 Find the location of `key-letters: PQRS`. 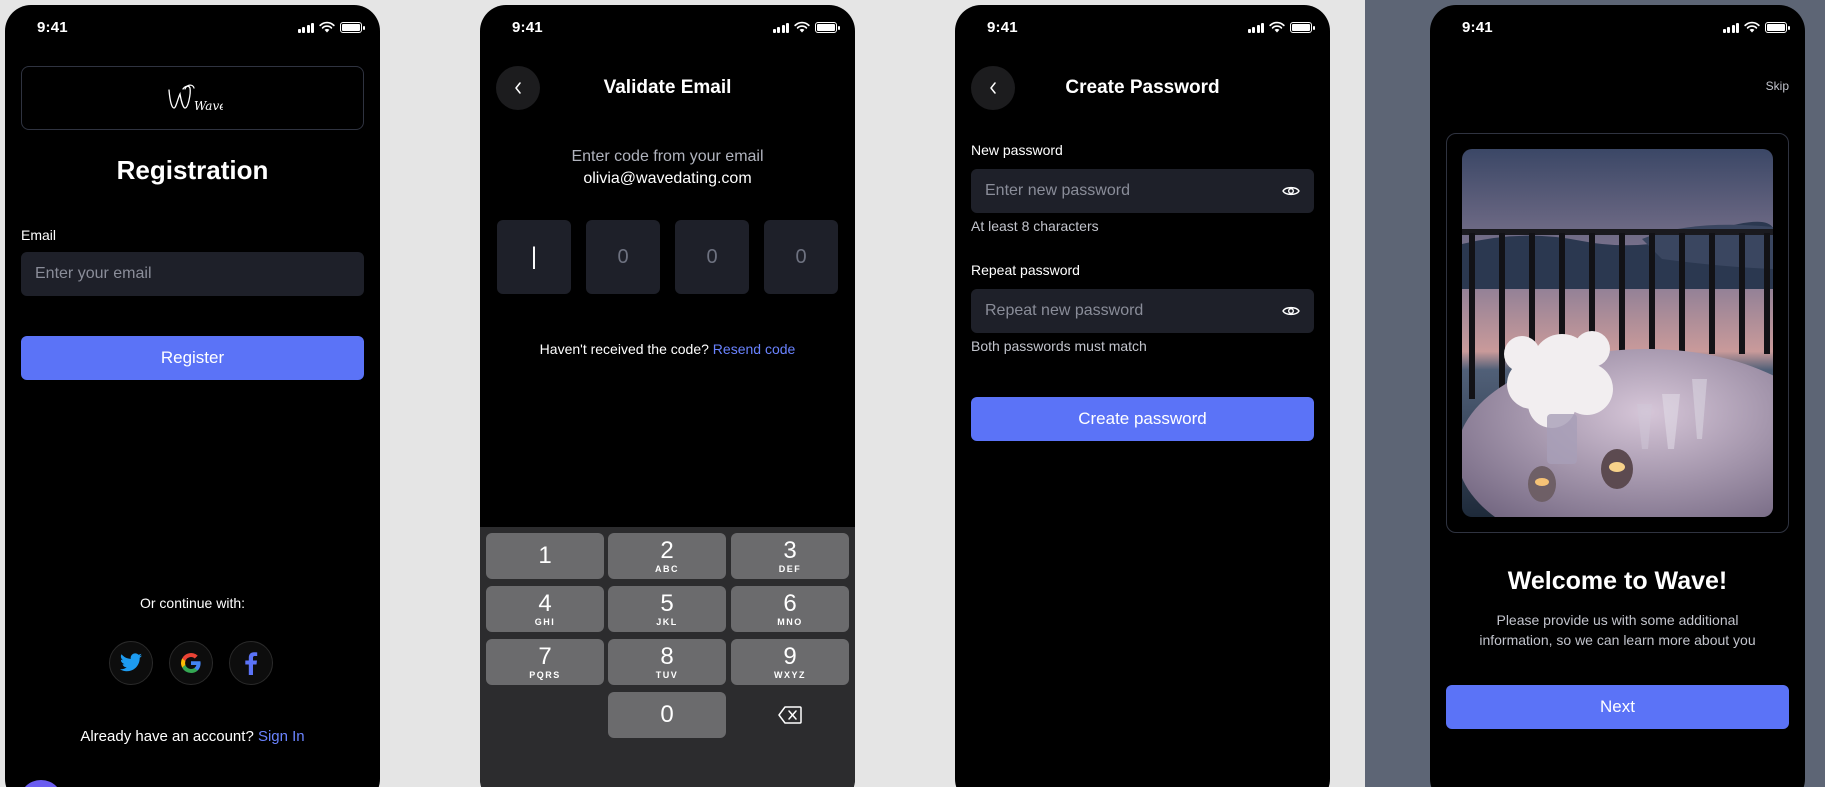

key-letters: PQRS is located at coordinates (545, 674).